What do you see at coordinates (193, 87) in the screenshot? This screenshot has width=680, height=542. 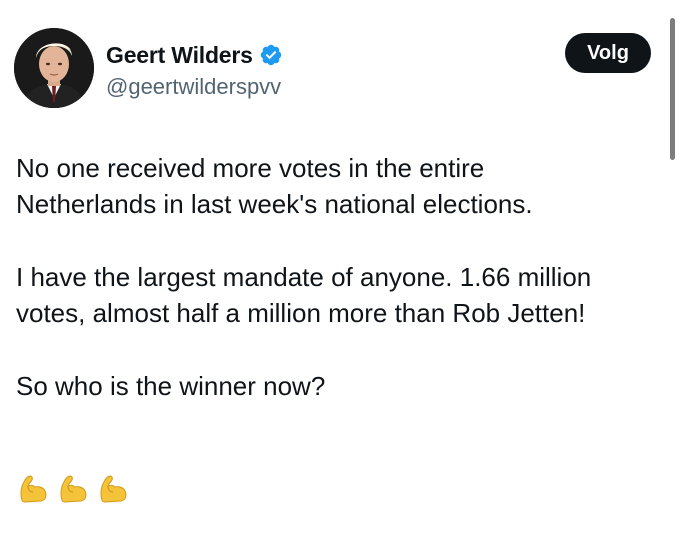 I see `author-handle: @geertwilderspvv` at bounding box center [193, 87].